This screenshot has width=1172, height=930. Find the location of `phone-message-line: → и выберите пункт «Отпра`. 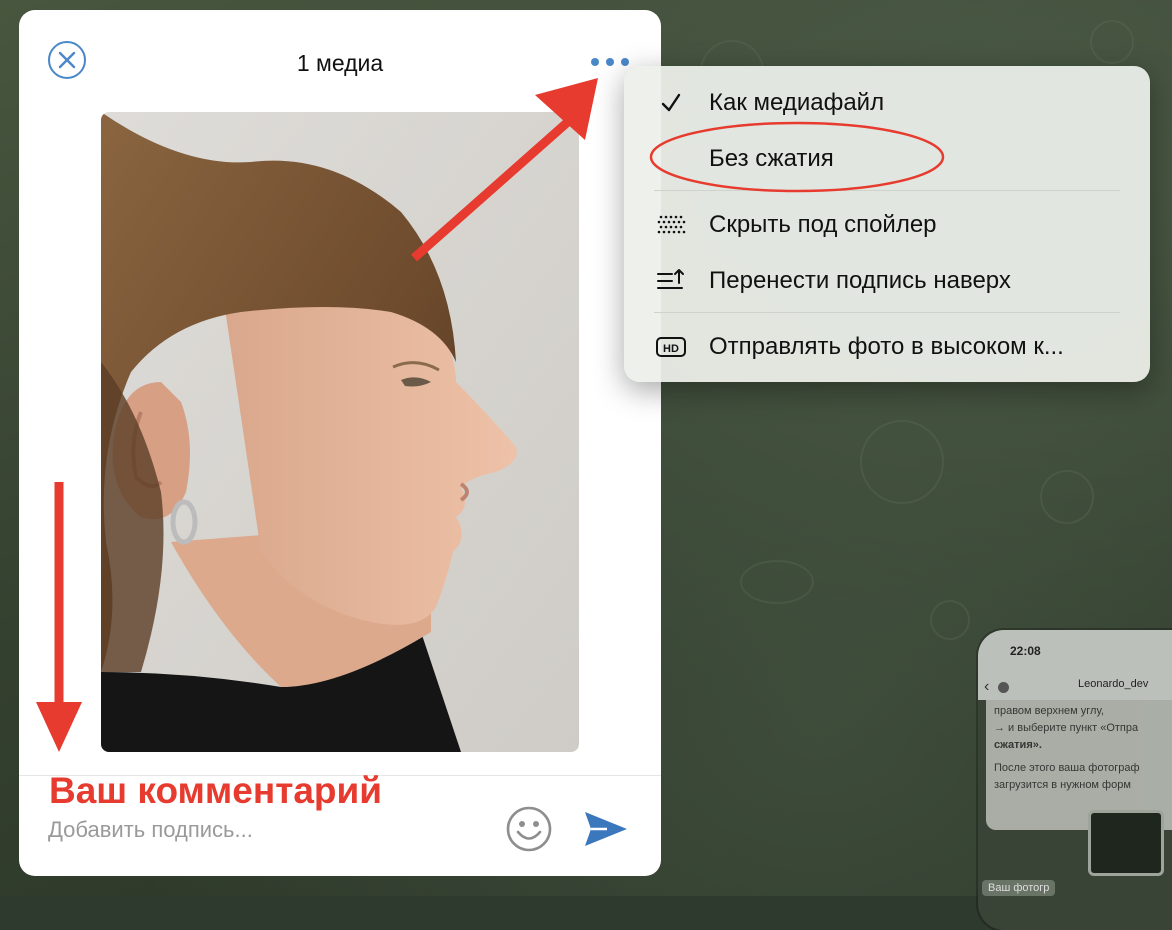

phone-message-line: → и выберите пункт «Отпра is located at coordinates (1066, 728).